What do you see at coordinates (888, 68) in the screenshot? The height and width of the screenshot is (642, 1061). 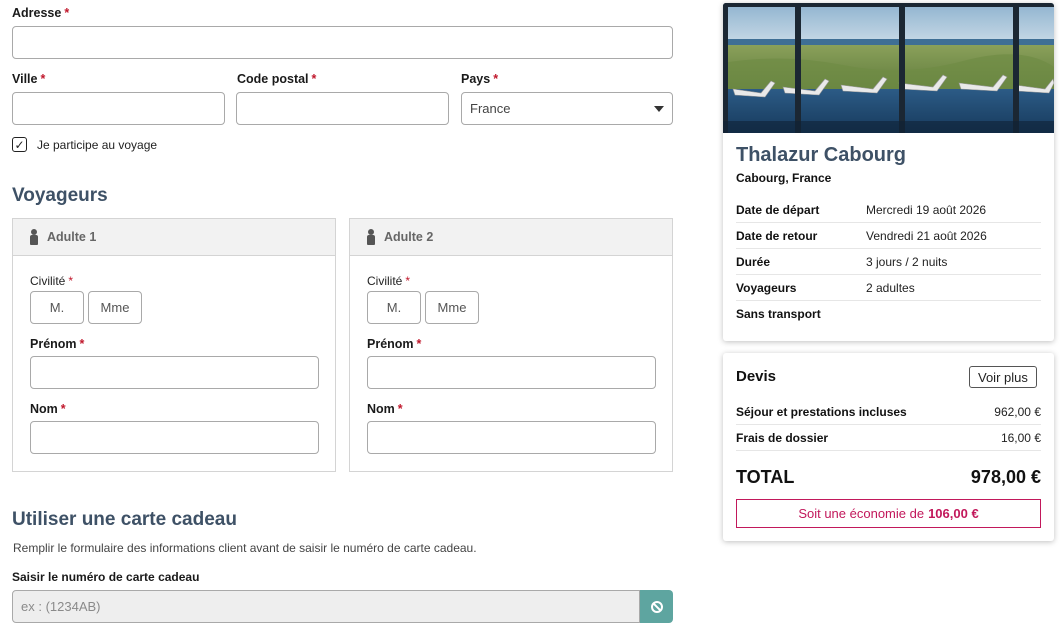 I see `hotel-photo` at bounding box center [888, 68].